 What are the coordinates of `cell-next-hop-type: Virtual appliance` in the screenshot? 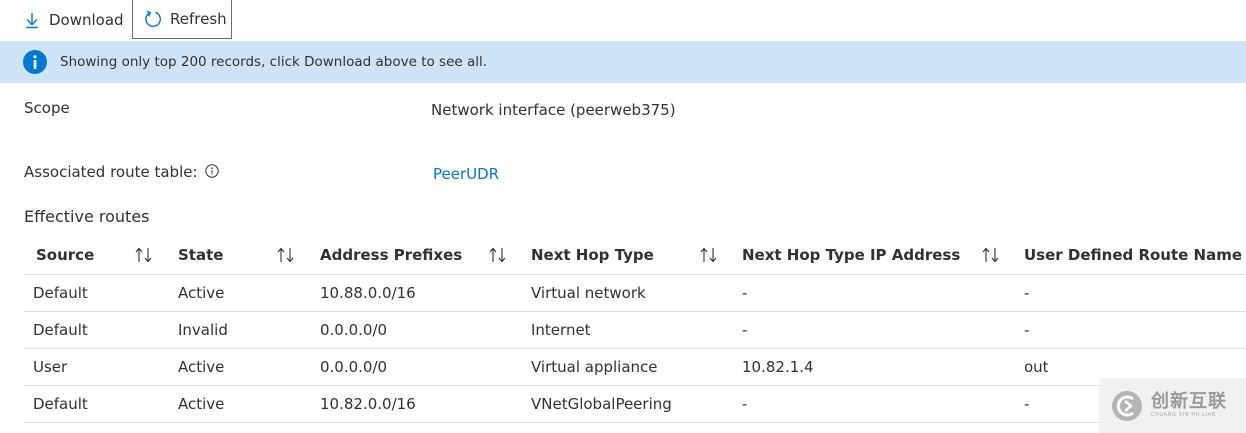 It's located at (594, 367).